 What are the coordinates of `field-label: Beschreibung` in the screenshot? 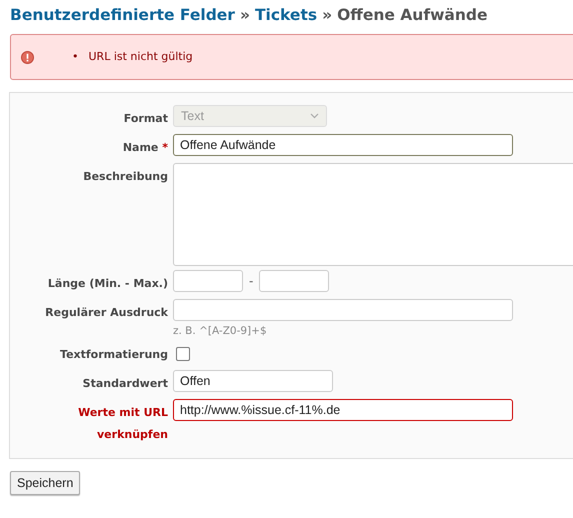 It's located at (125, 177).